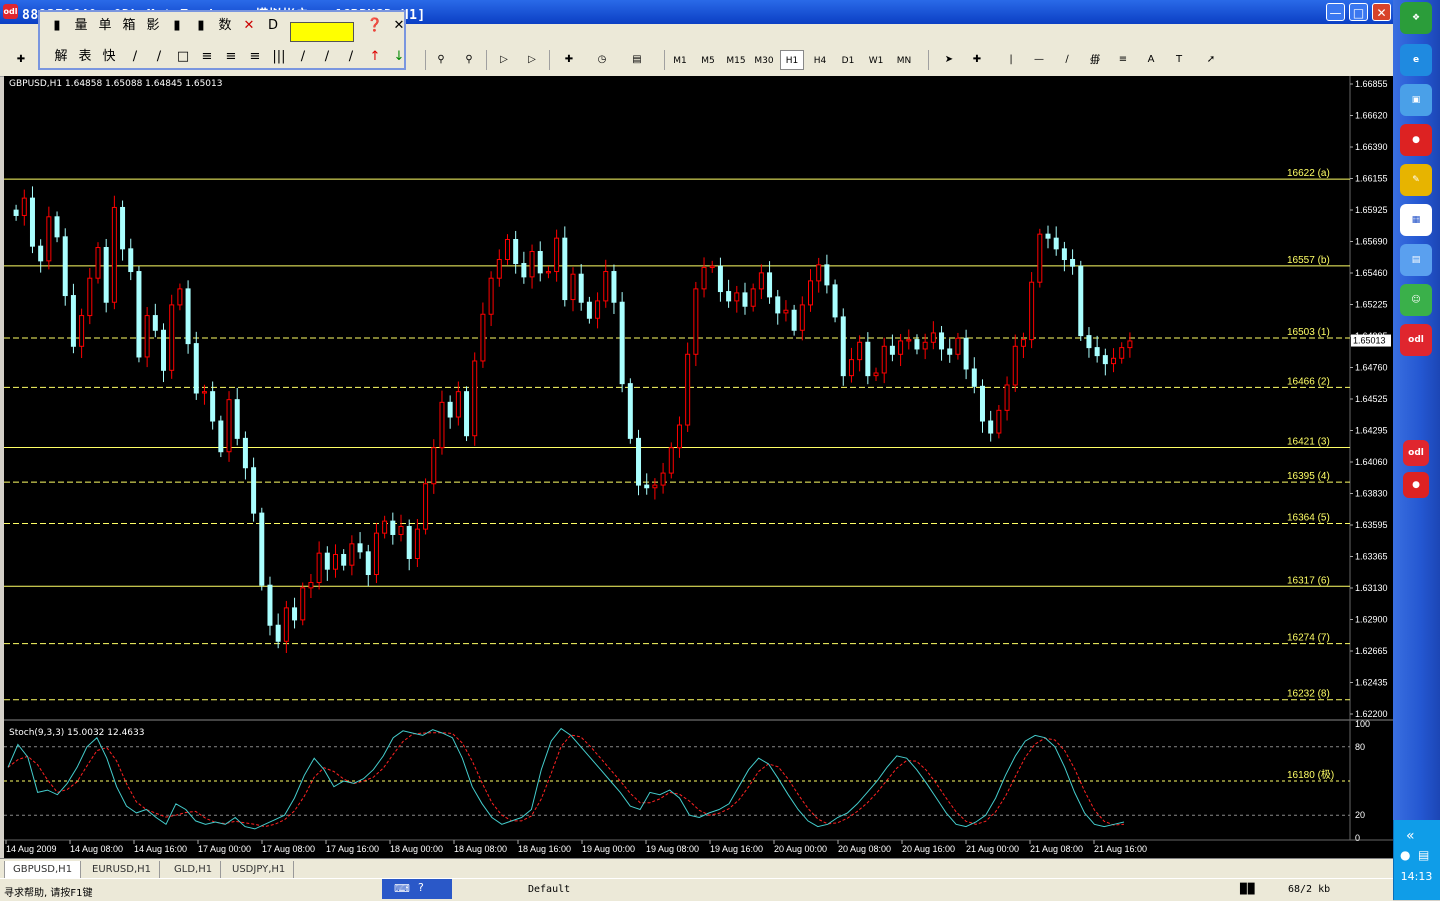 The width and height of the screenshot is (1440, 901). I want to click on help-question-icon: ?, so click(421, 887).